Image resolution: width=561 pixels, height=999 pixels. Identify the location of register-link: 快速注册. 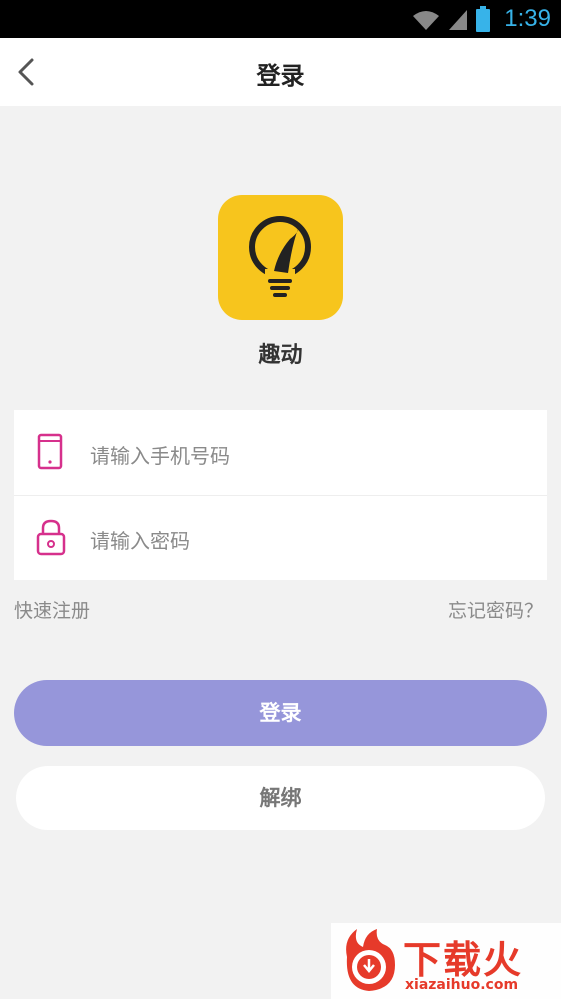
(52, 609).